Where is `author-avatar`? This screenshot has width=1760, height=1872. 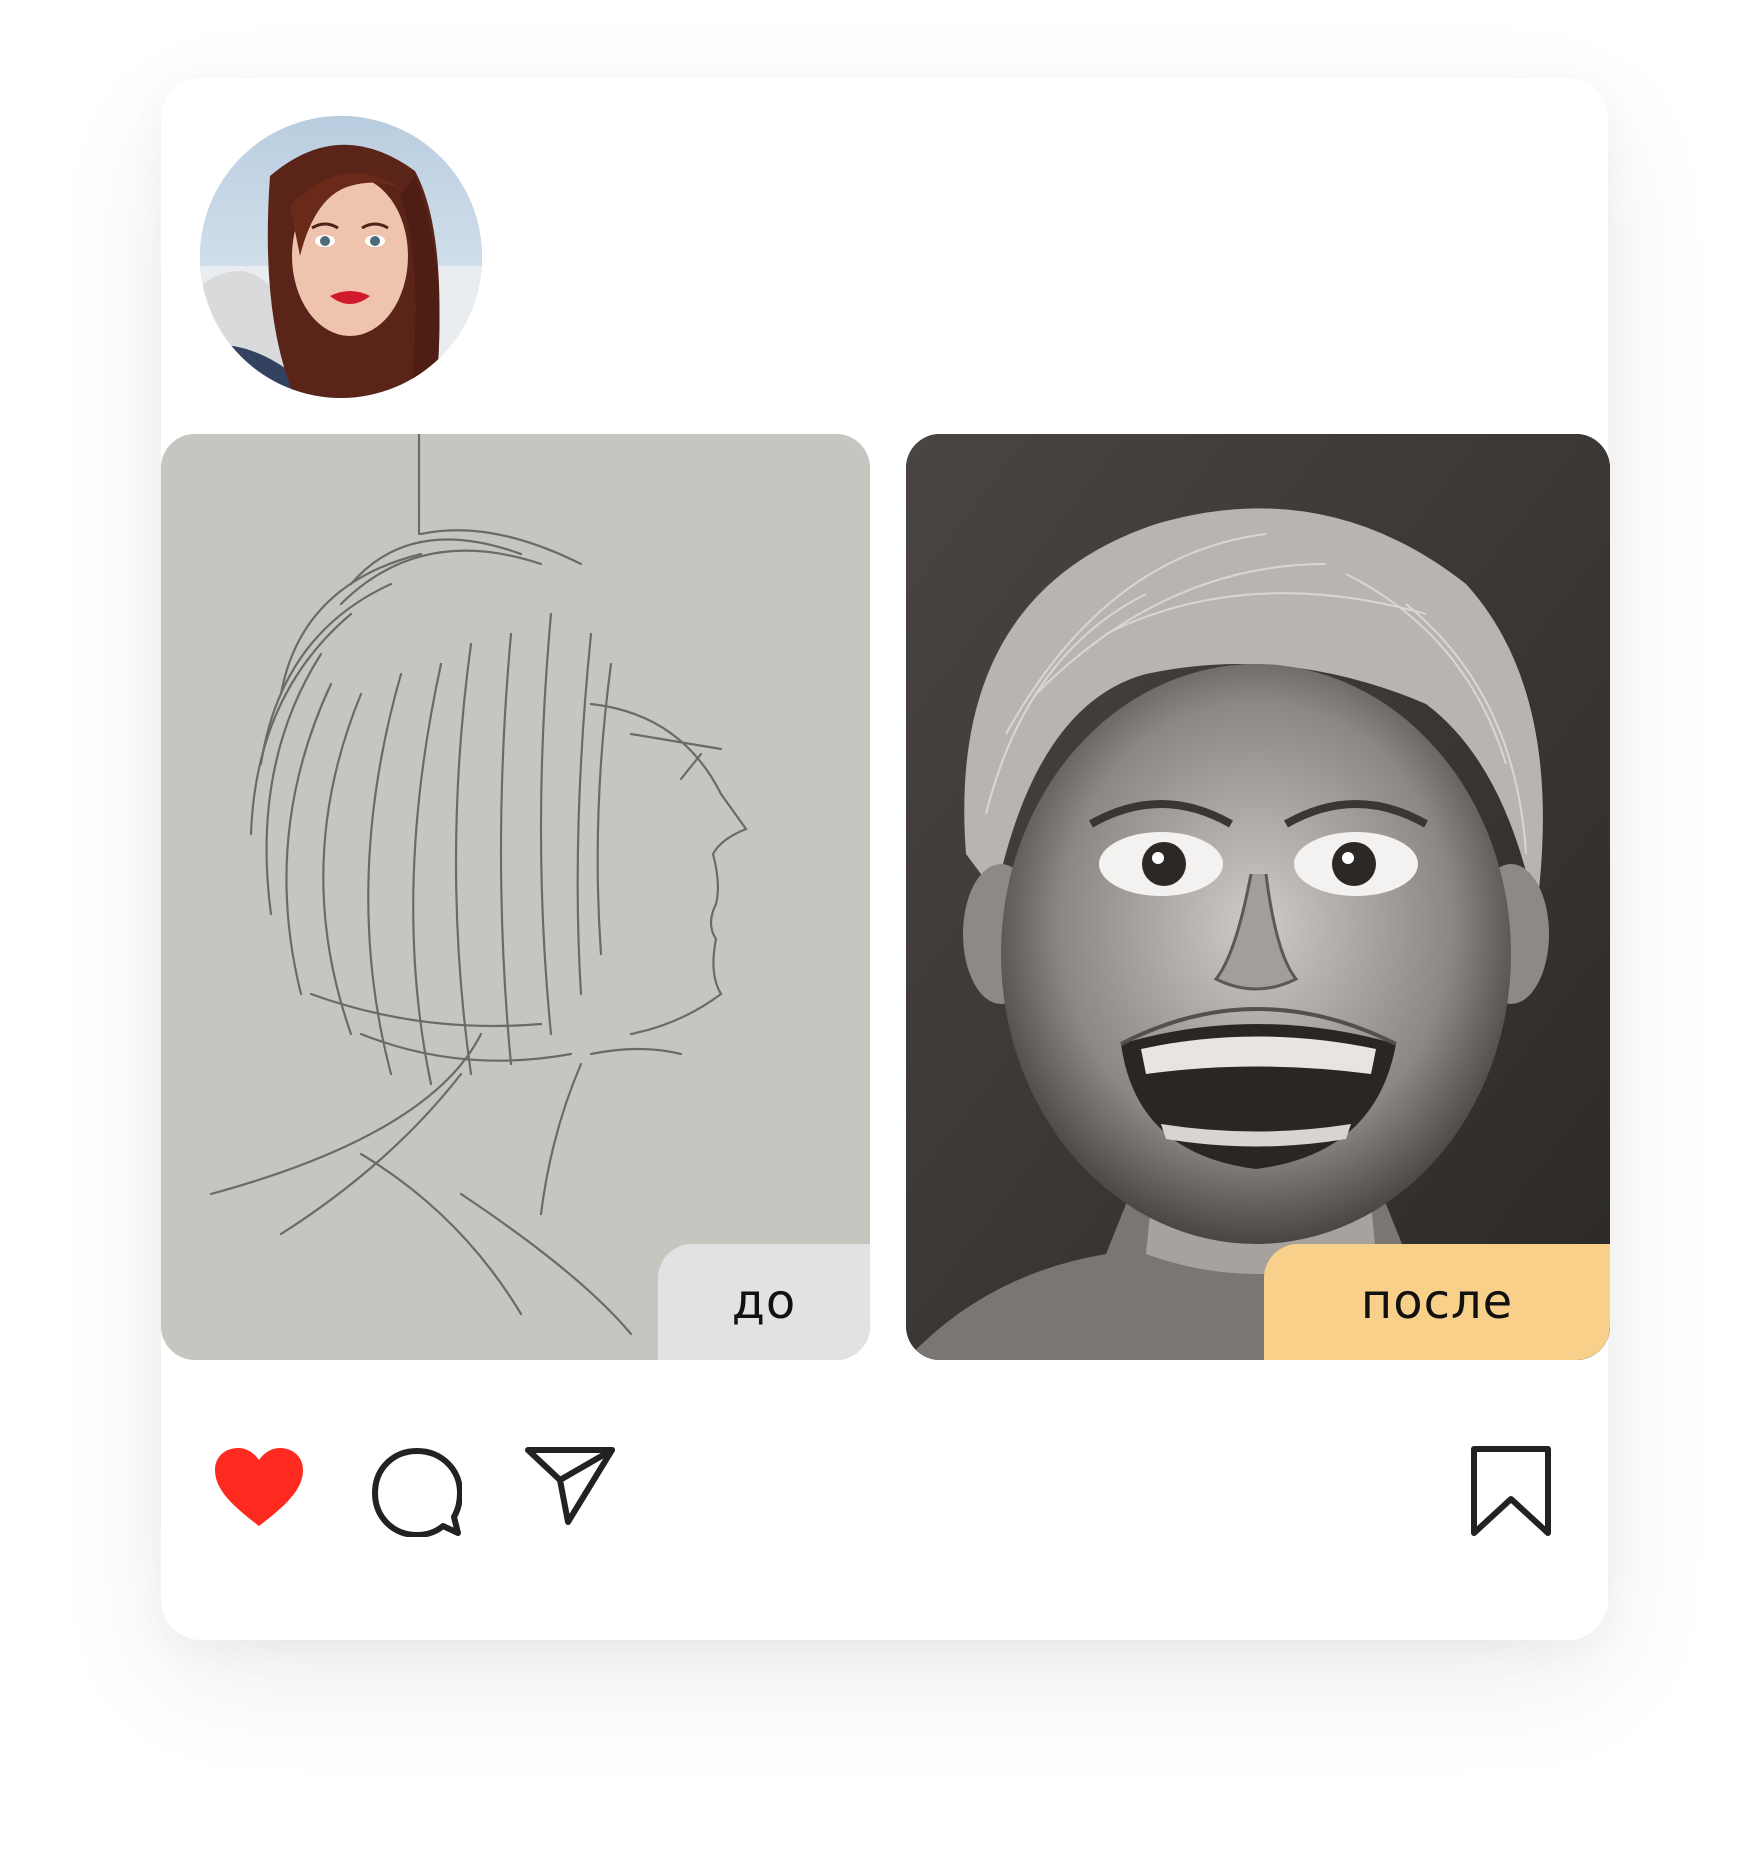
author-avatar is located at coordinates (341, 257).